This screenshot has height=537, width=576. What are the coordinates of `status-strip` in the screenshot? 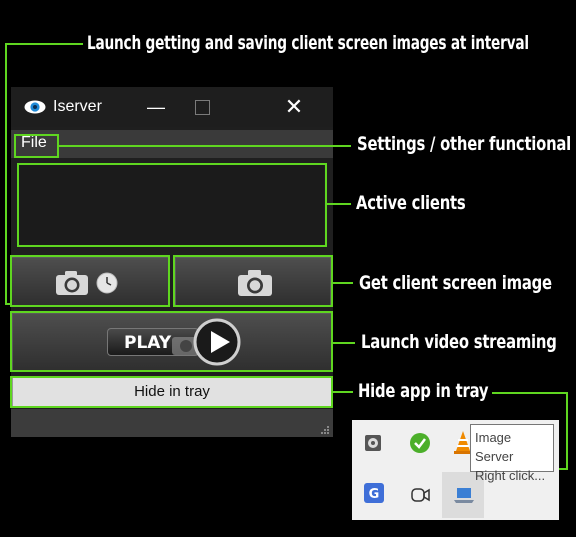 It's located at (172, 423).